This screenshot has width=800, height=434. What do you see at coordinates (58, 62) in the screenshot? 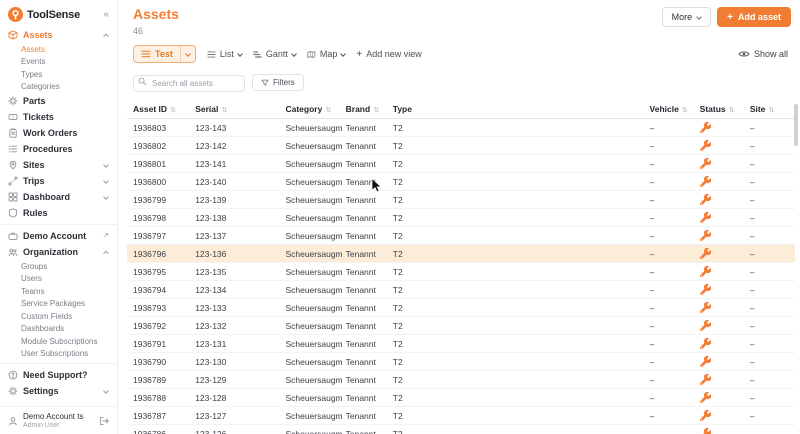
I see `sidebar-subitem-events: Events` at bounding box center [58, 62].